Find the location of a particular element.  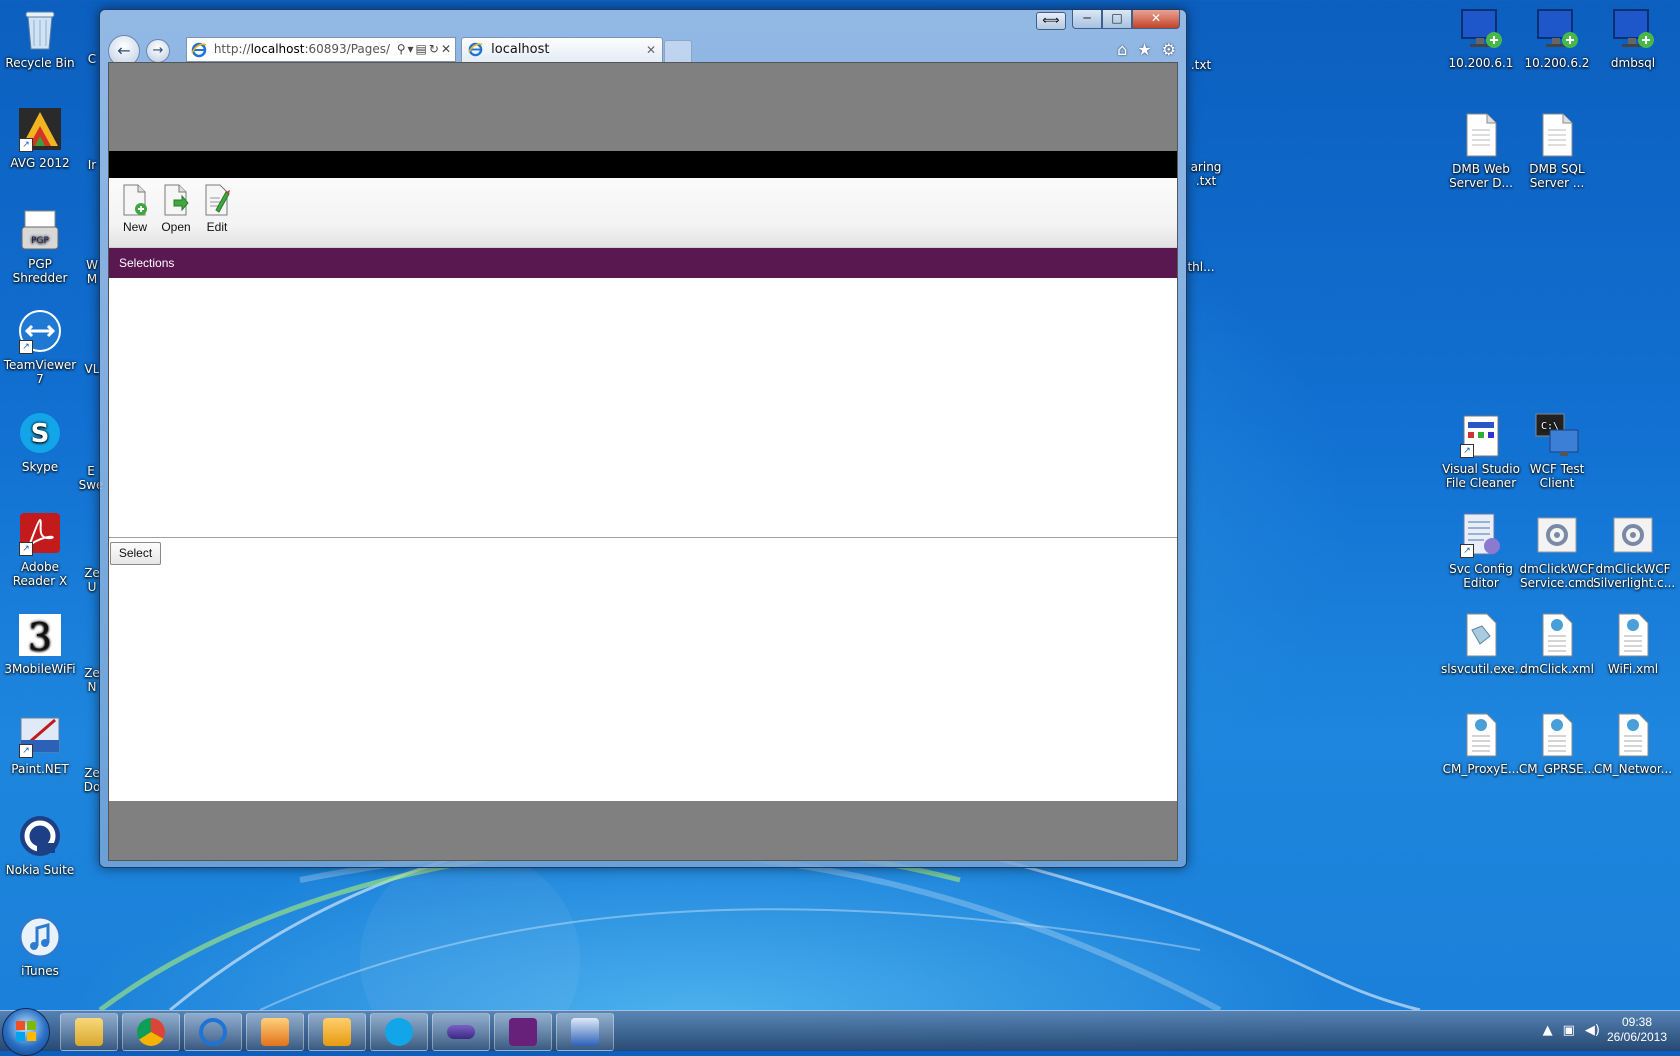

remote-desktop-icon is located at coordinates (1557, 29).